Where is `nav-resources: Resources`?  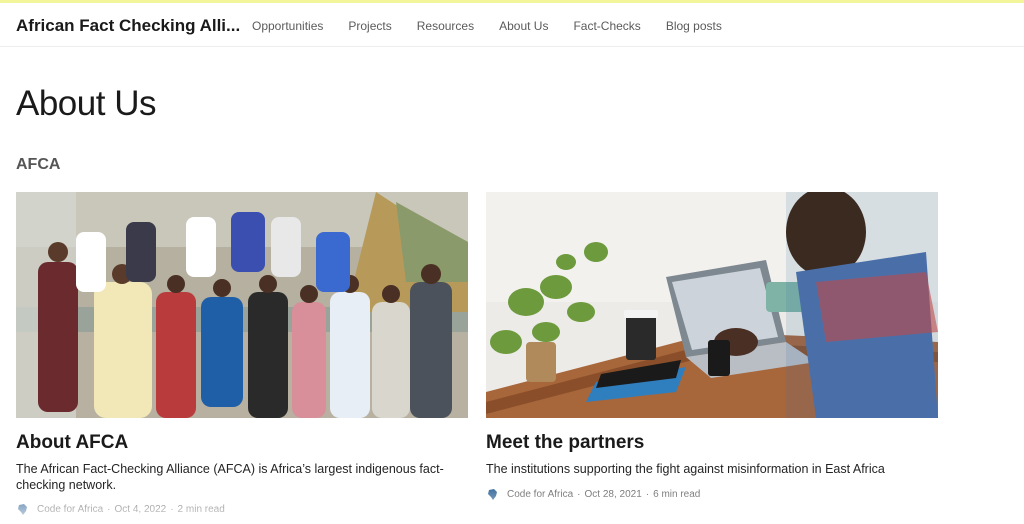 nav-resources: Resources is located at coordinates (445, 26).